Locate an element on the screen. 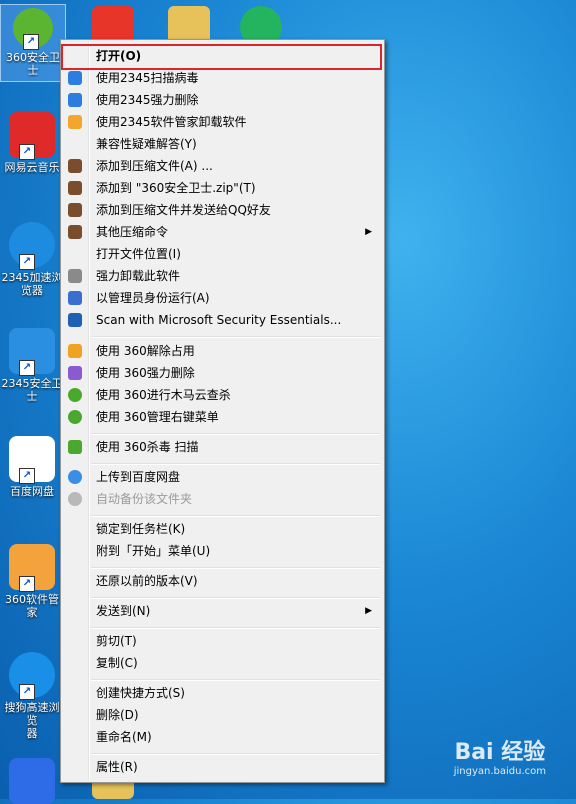 The width and height of the screenshot is (576, 804). baidu-pan-icon: ↗ is located at coordinates (32, 460).